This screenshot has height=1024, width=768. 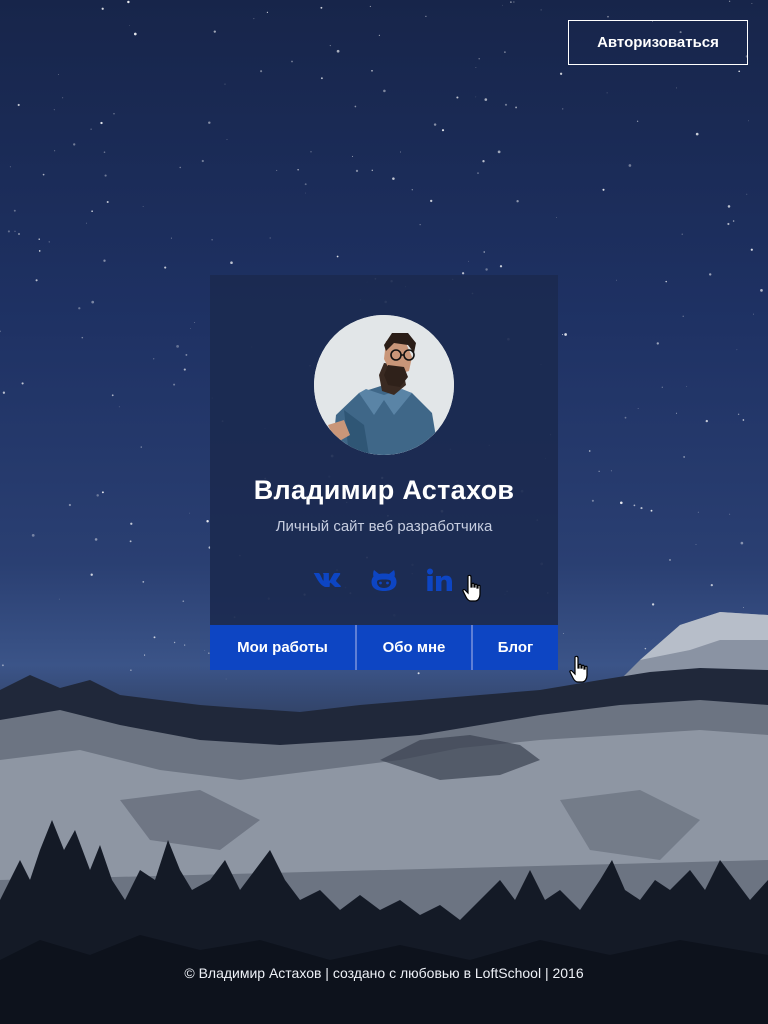 I want to click on social-links, so click(x=384, y=580).